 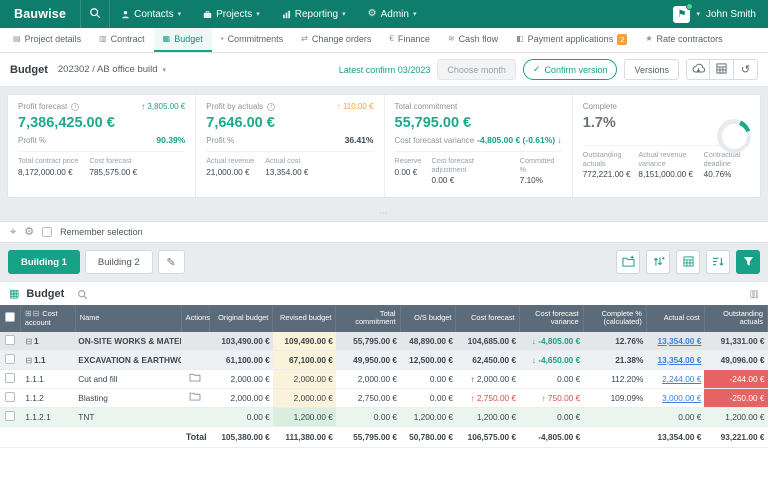 I want to click on column-header-name: Name, so click(x=128, y=318).